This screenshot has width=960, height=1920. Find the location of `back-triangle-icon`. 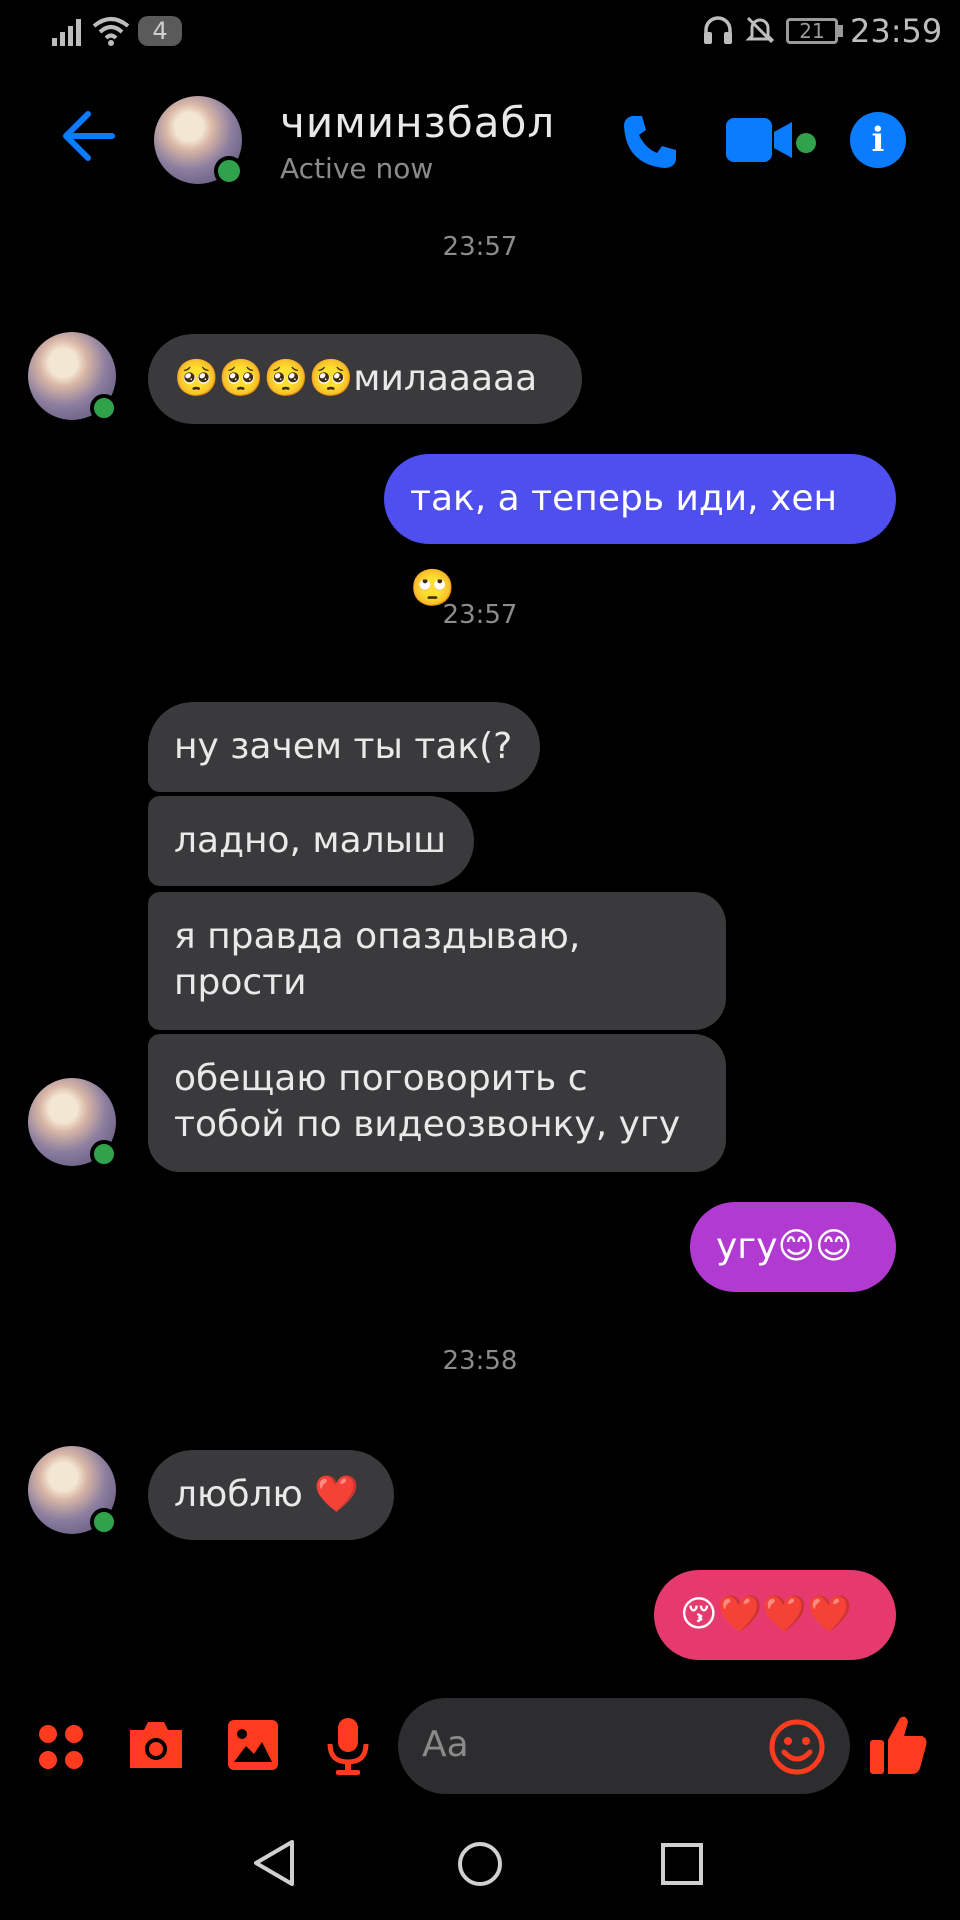

back-triangle-icon is located at coordinates (274, 1863).